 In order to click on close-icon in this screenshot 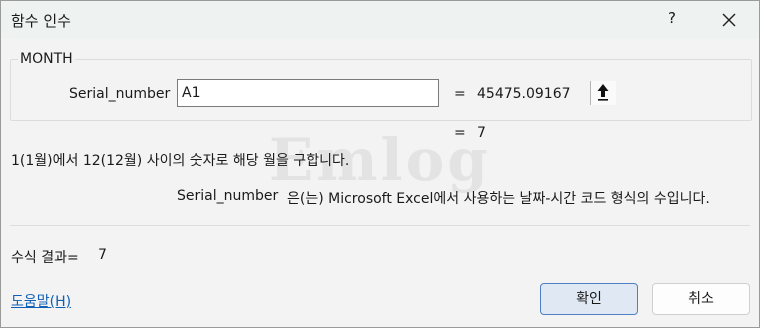, I will do `click(729, 20)`.